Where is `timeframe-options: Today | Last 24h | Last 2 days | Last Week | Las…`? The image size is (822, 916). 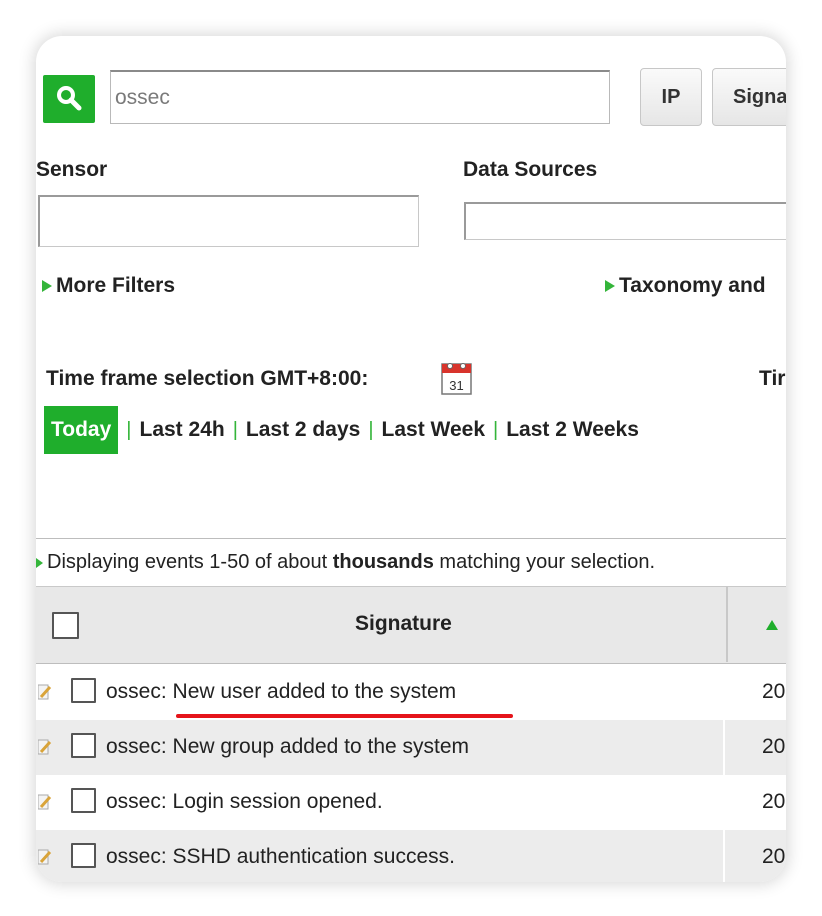 timeframe-options: Today | Last 24h | Last 2 days | Last Week | Las… is located at coordinates (341, 430).